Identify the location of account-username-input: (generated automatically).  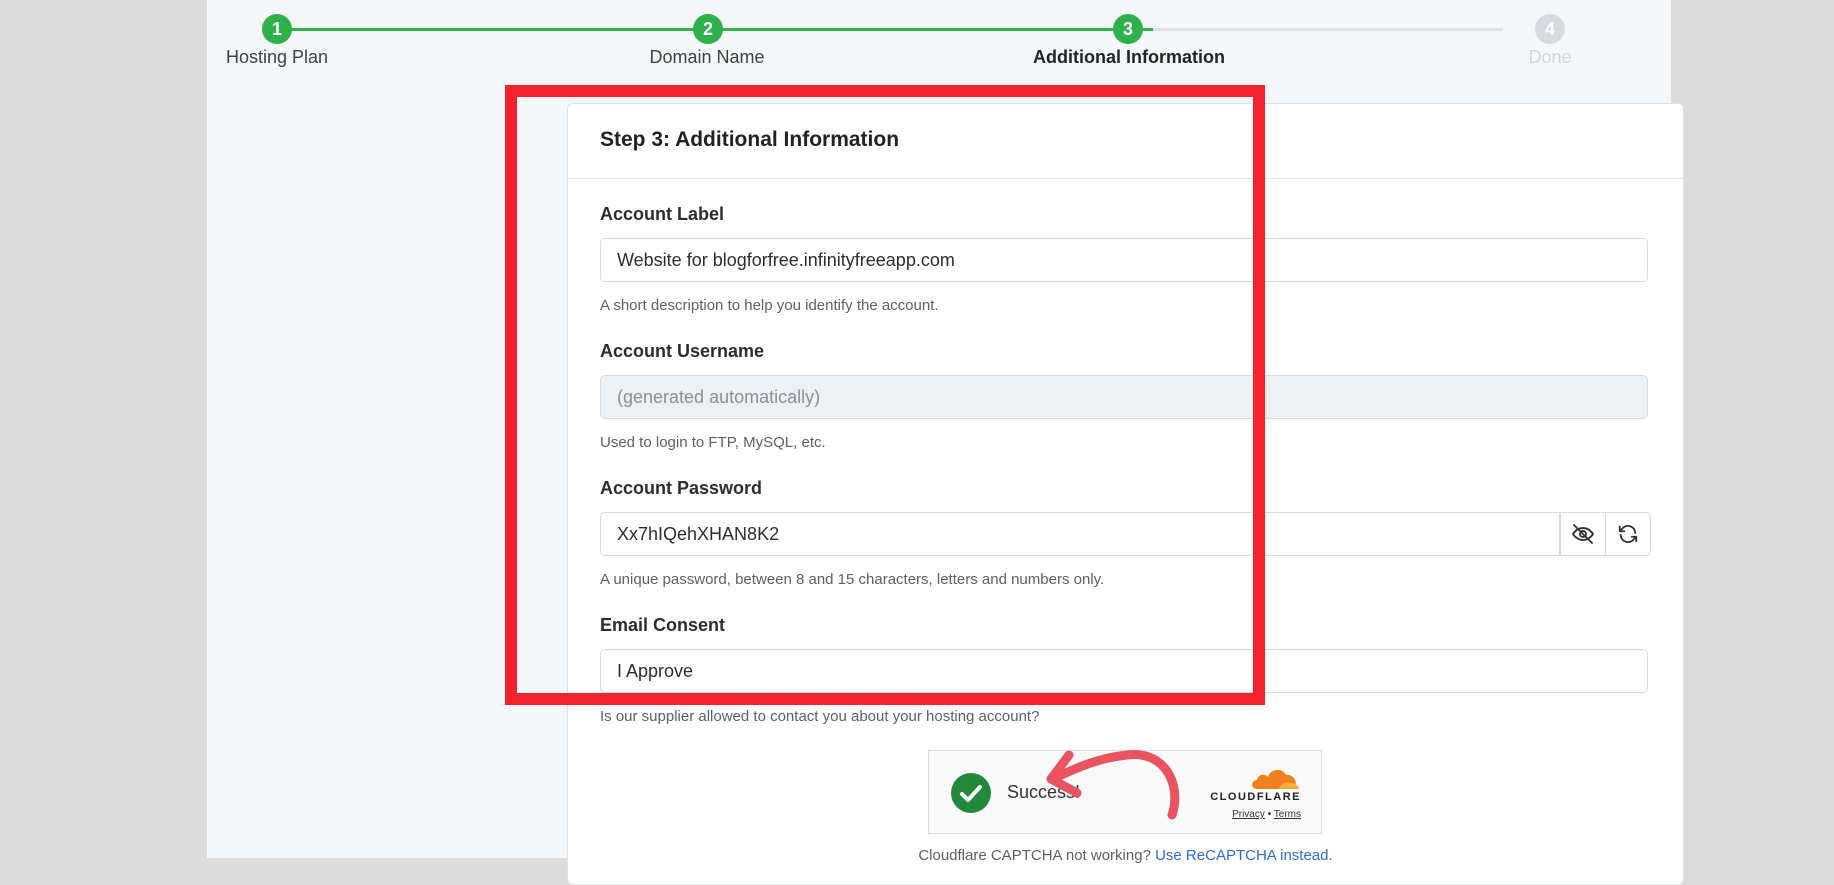
(1124, 397).